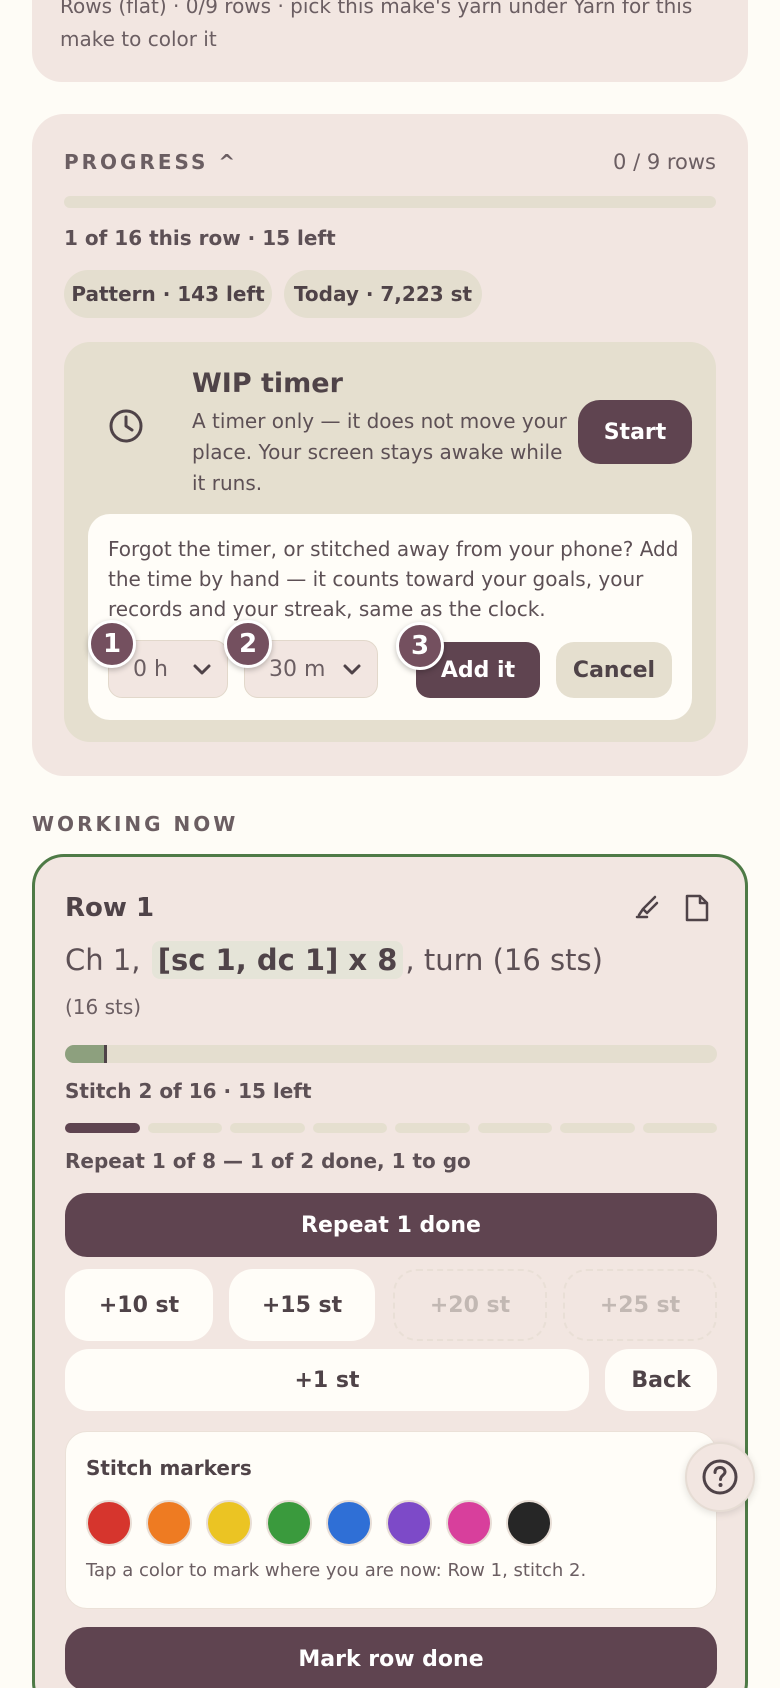  I want to click on help-button, so click(720, 1477).